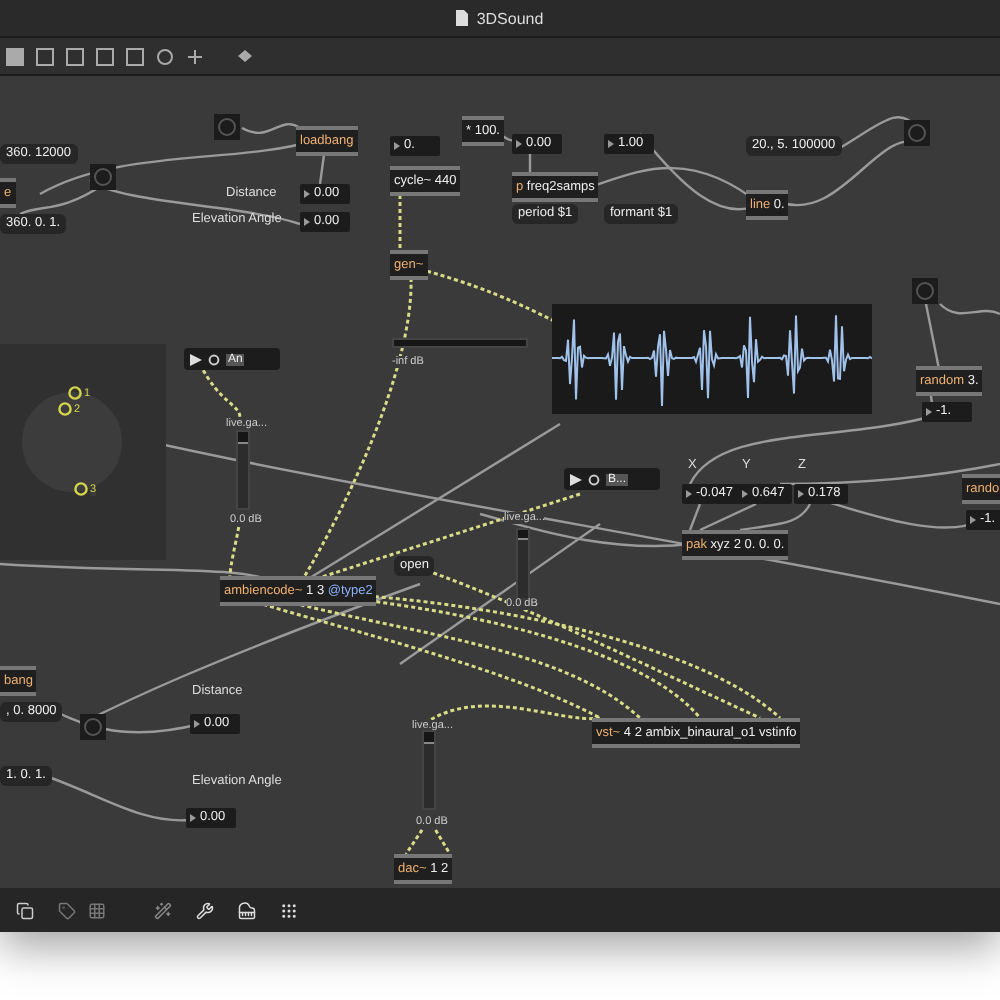 This screenshot has height=1000, width=1000. Describe the element at coordinates (67, 910) in the screenshot. I see `tag-icon` at that location.